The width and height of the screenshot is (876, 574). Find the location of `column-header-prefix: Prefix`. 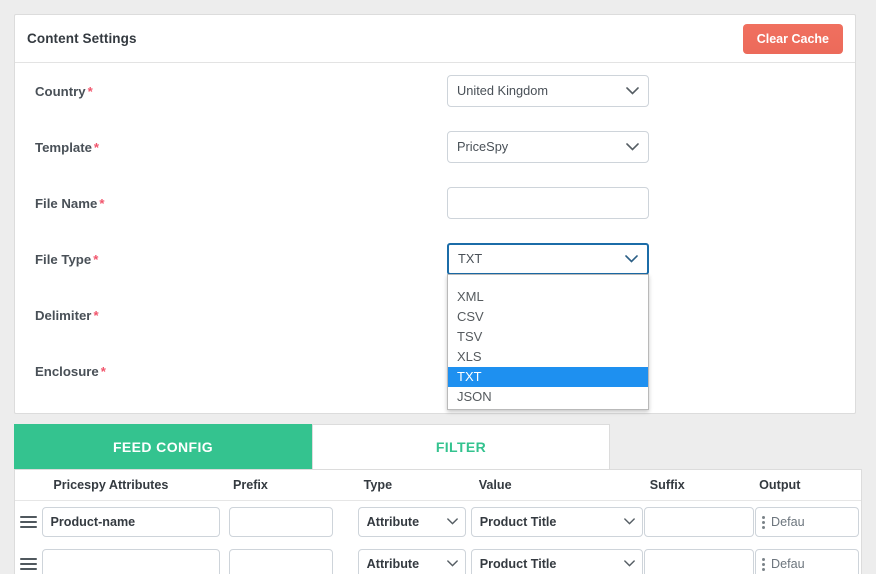

column-header-prefix: Prefix is located at coordinates (250, 485).